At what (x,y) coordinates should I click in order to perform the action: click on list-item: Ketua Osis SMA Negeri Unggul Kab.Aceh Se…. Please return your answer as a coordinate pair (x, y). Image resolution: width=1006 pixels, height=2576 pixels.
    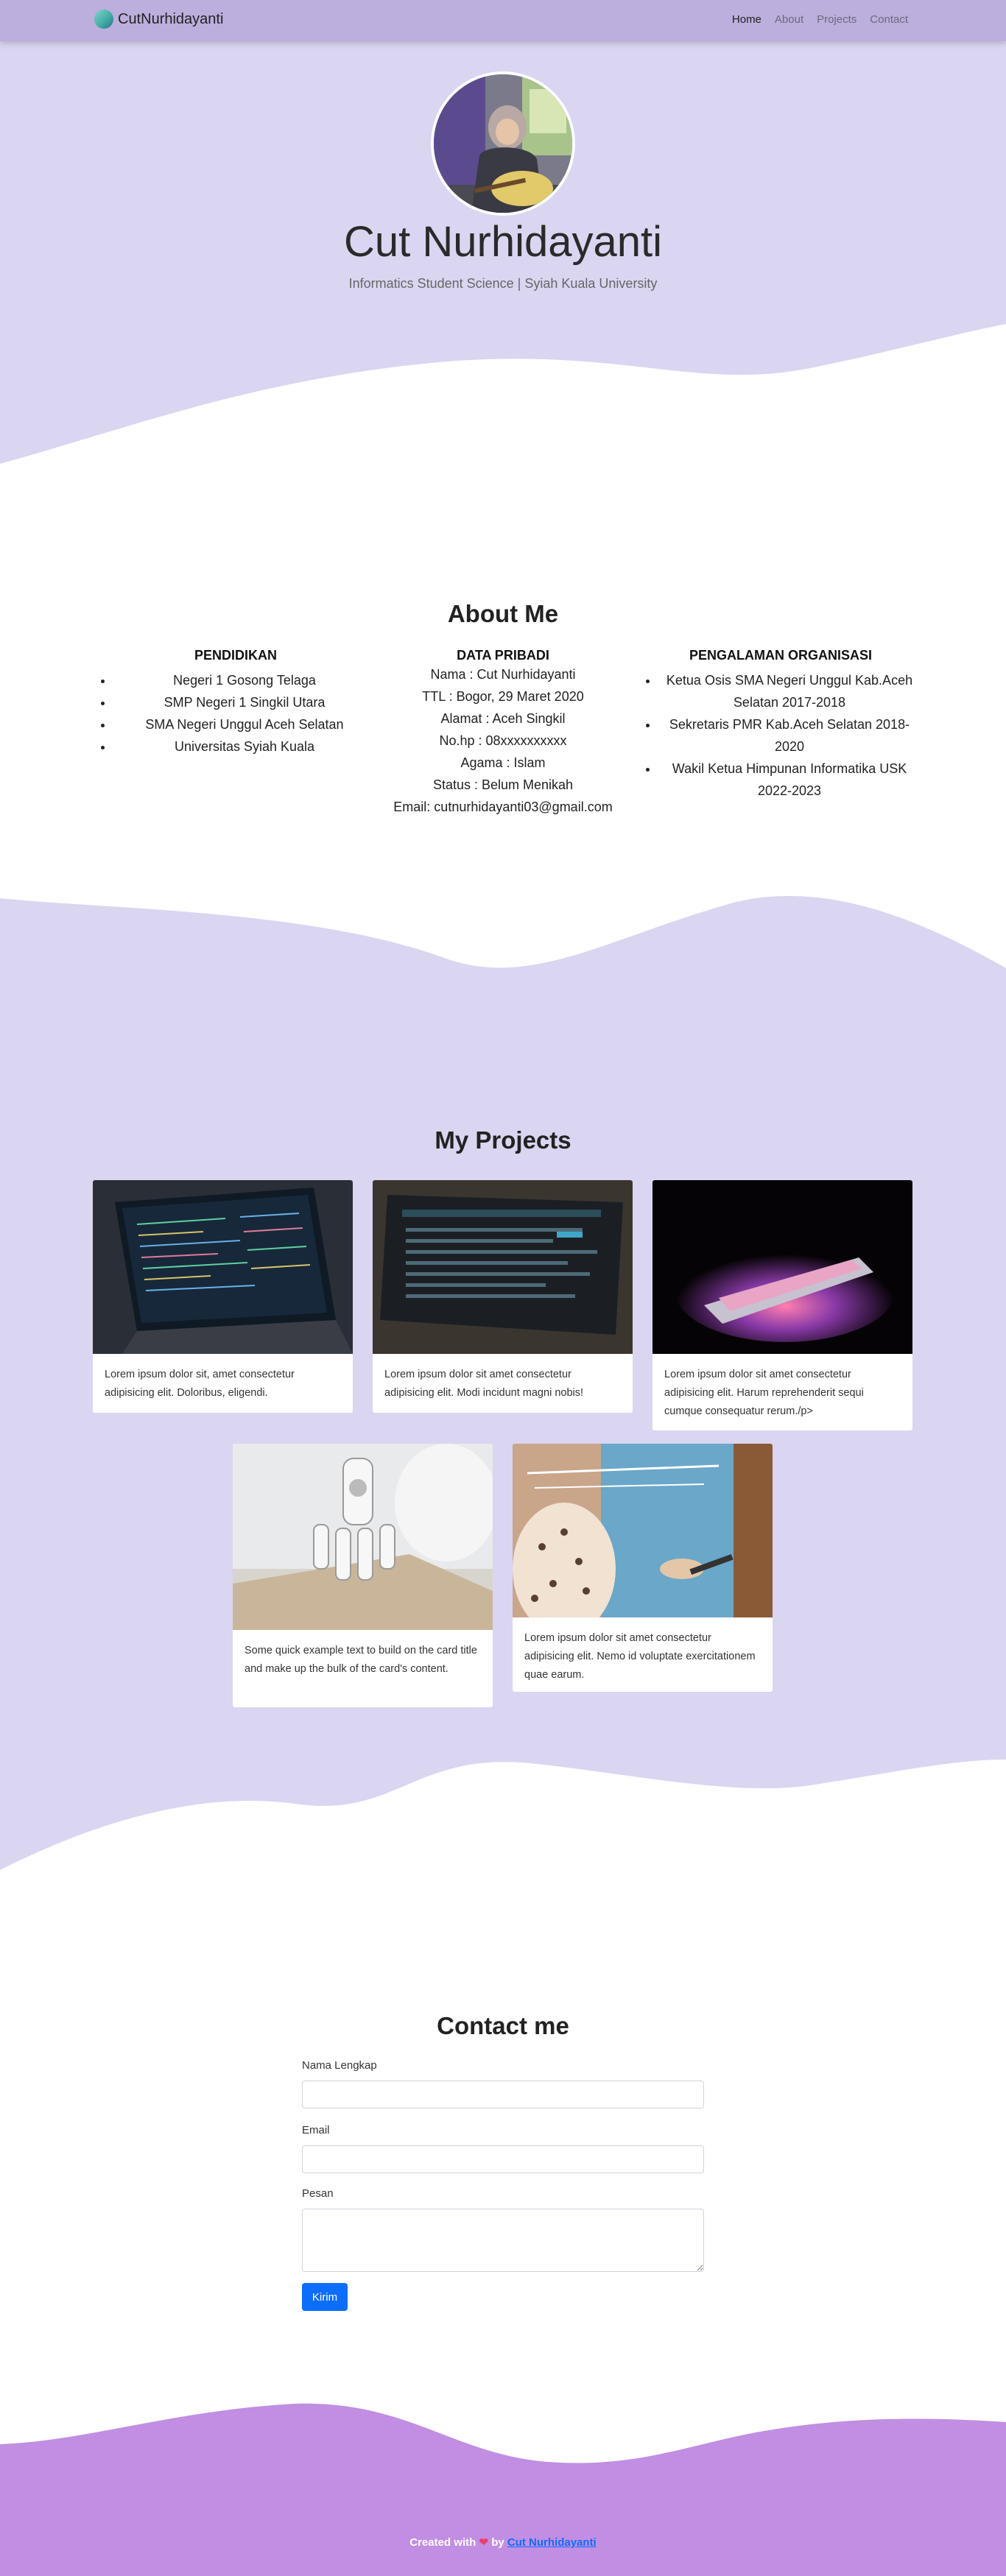
    Looking at the image, I should click on (789, 691).